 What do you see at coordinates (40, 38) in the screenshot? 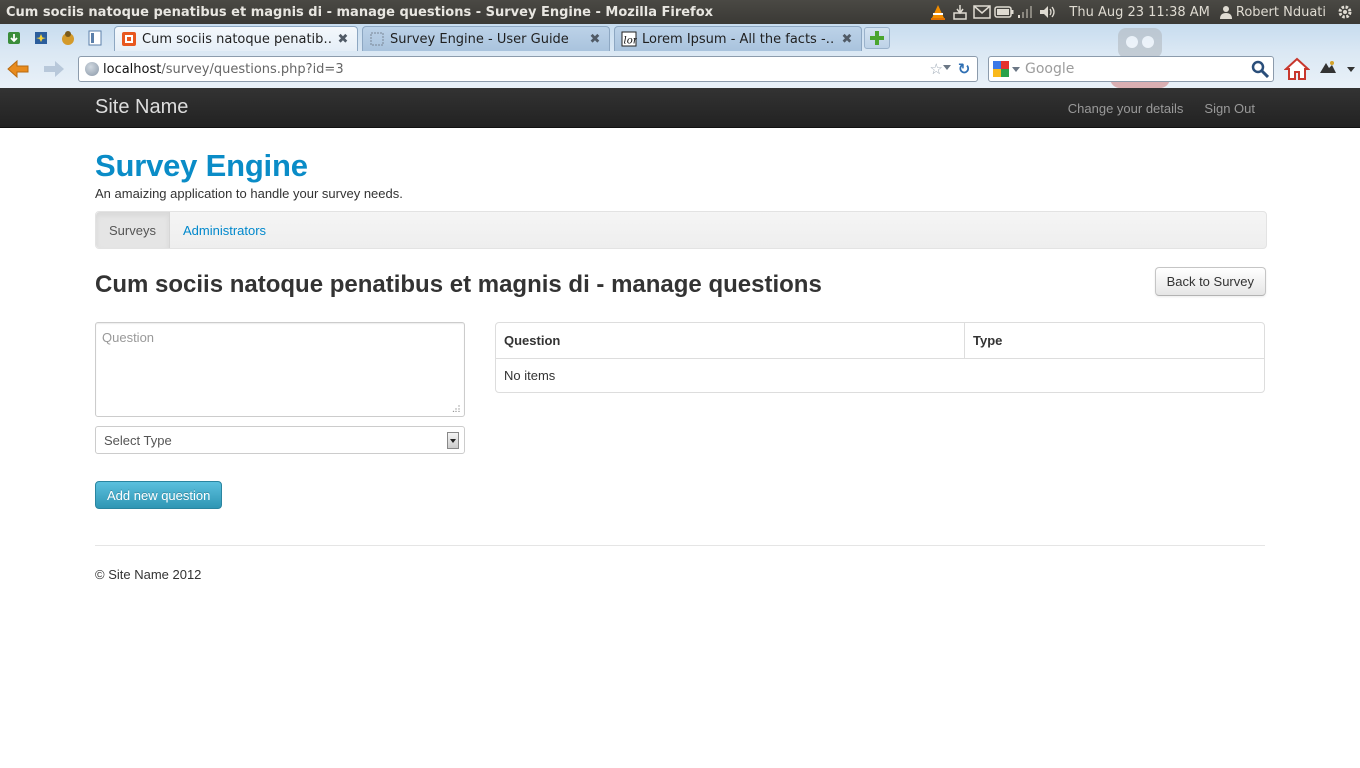
I see `bookmark-icon` at bounding box center [40, 38].